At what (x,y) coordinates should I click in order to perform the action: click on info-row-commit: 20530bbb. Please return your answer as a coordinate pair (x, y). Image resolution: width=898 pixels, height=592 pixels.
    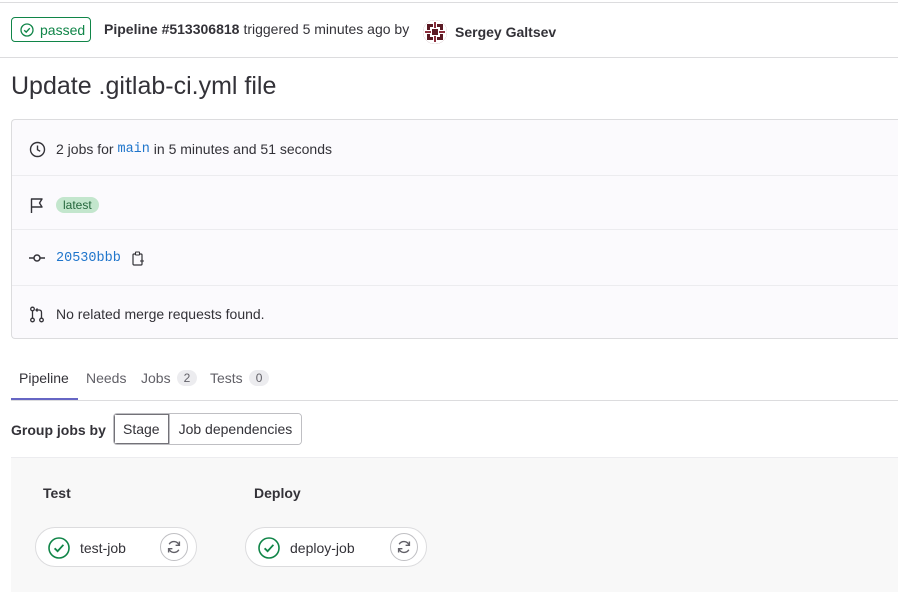
    Looking at the image, I should click on (455, 258).